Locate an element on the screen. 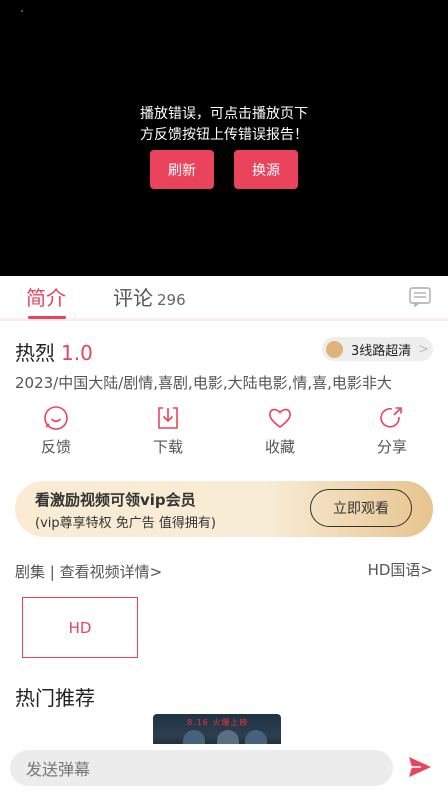 The height and width of the screenshot is (796, 448). line-label: 3线路超清 is located at coordinates (381, 351).